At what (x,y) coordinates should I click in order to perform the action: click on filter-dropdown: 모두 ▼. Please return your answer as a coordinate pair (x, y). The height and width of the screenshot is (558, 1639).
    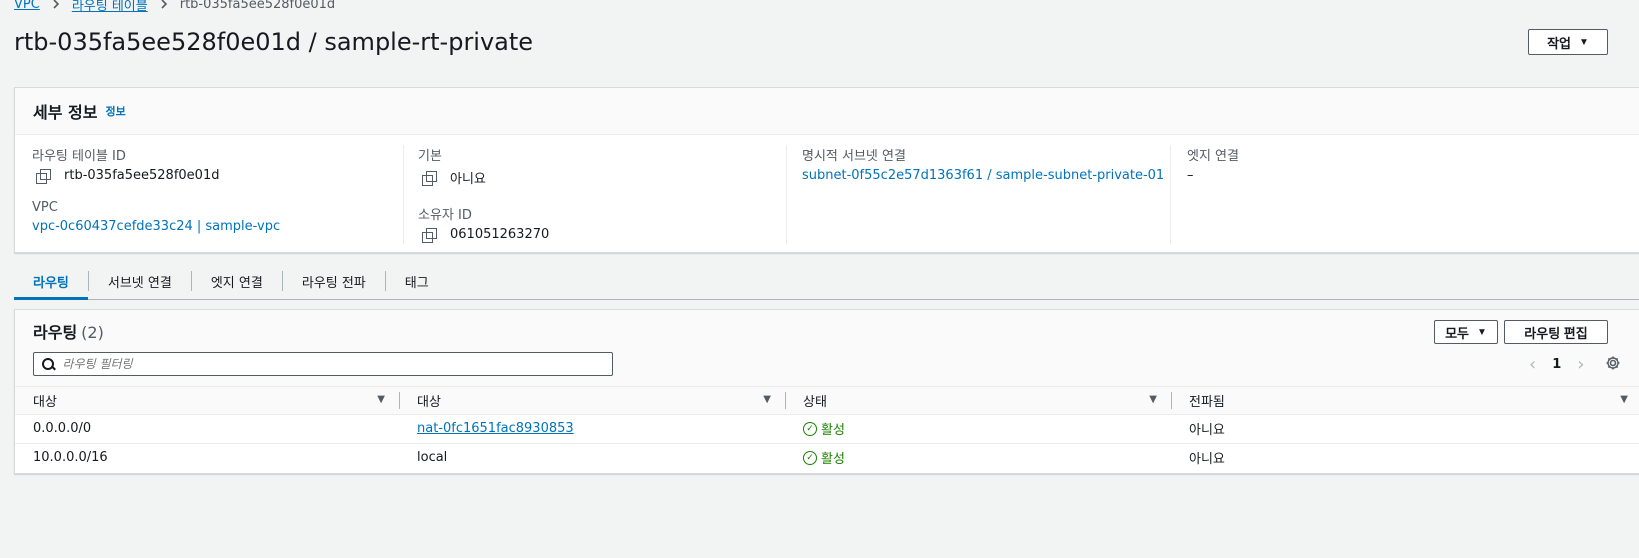
    Looking at the image, I should click on (1466, 332).